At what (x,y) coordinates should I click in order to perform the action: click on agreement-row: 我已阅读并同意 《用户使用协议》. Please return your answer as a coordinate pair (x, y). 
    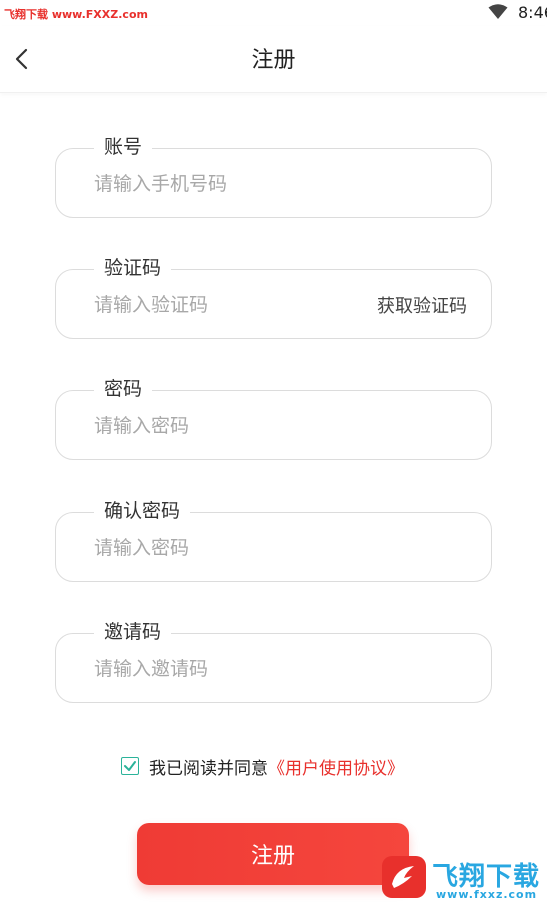
    Looking at the image, I should click on (262, 766).